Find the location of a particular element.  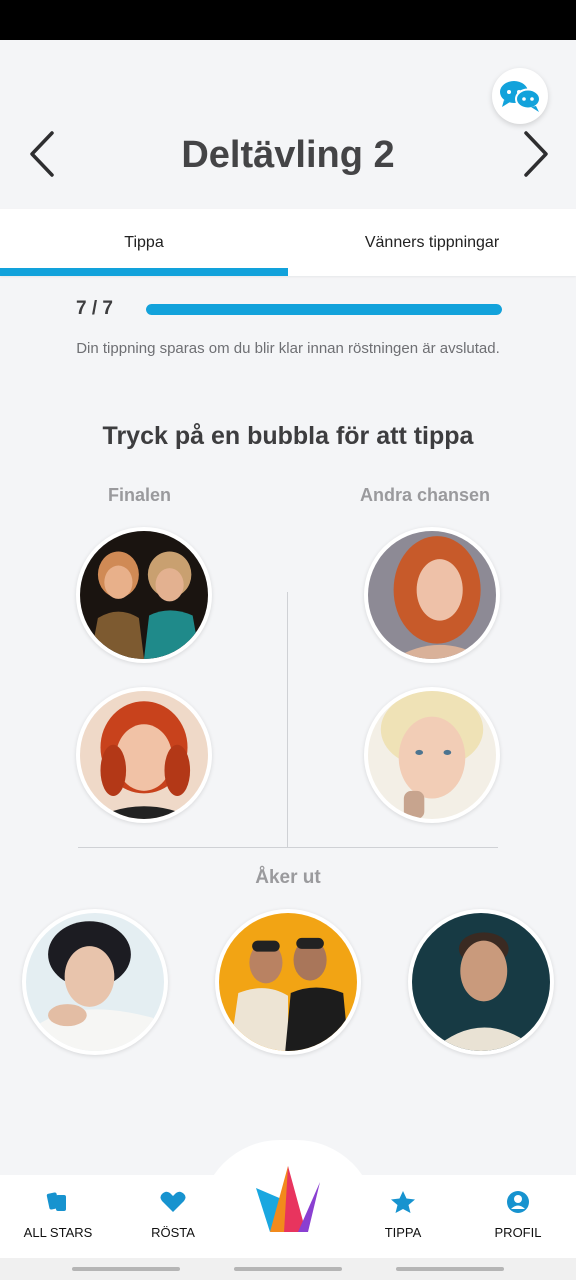

column-label-finalen: Finalen is located at coordinates (140, 495).